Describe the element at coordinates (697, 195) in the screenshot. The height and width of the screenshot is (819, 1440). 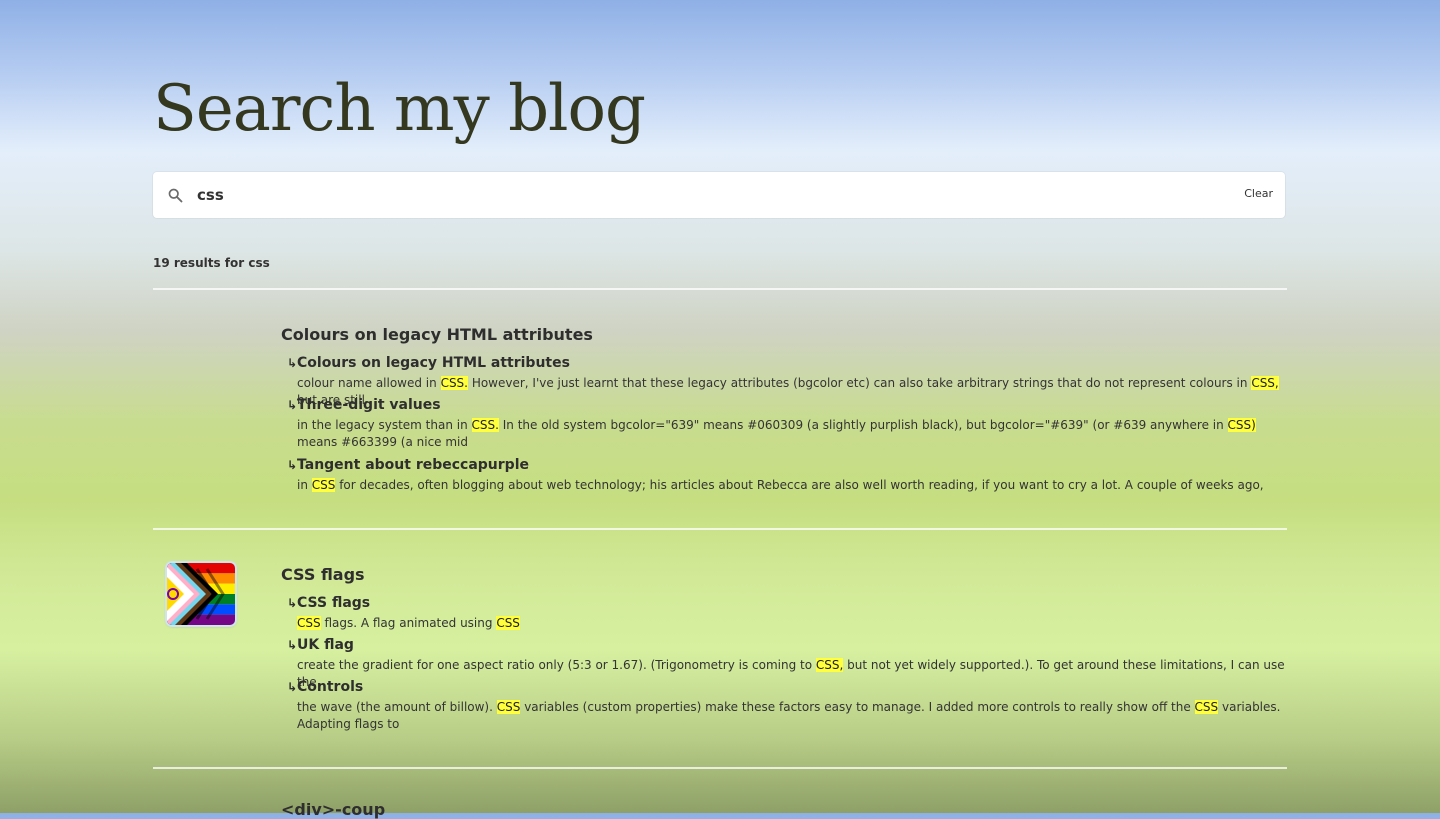
I see `search-input` at that location.